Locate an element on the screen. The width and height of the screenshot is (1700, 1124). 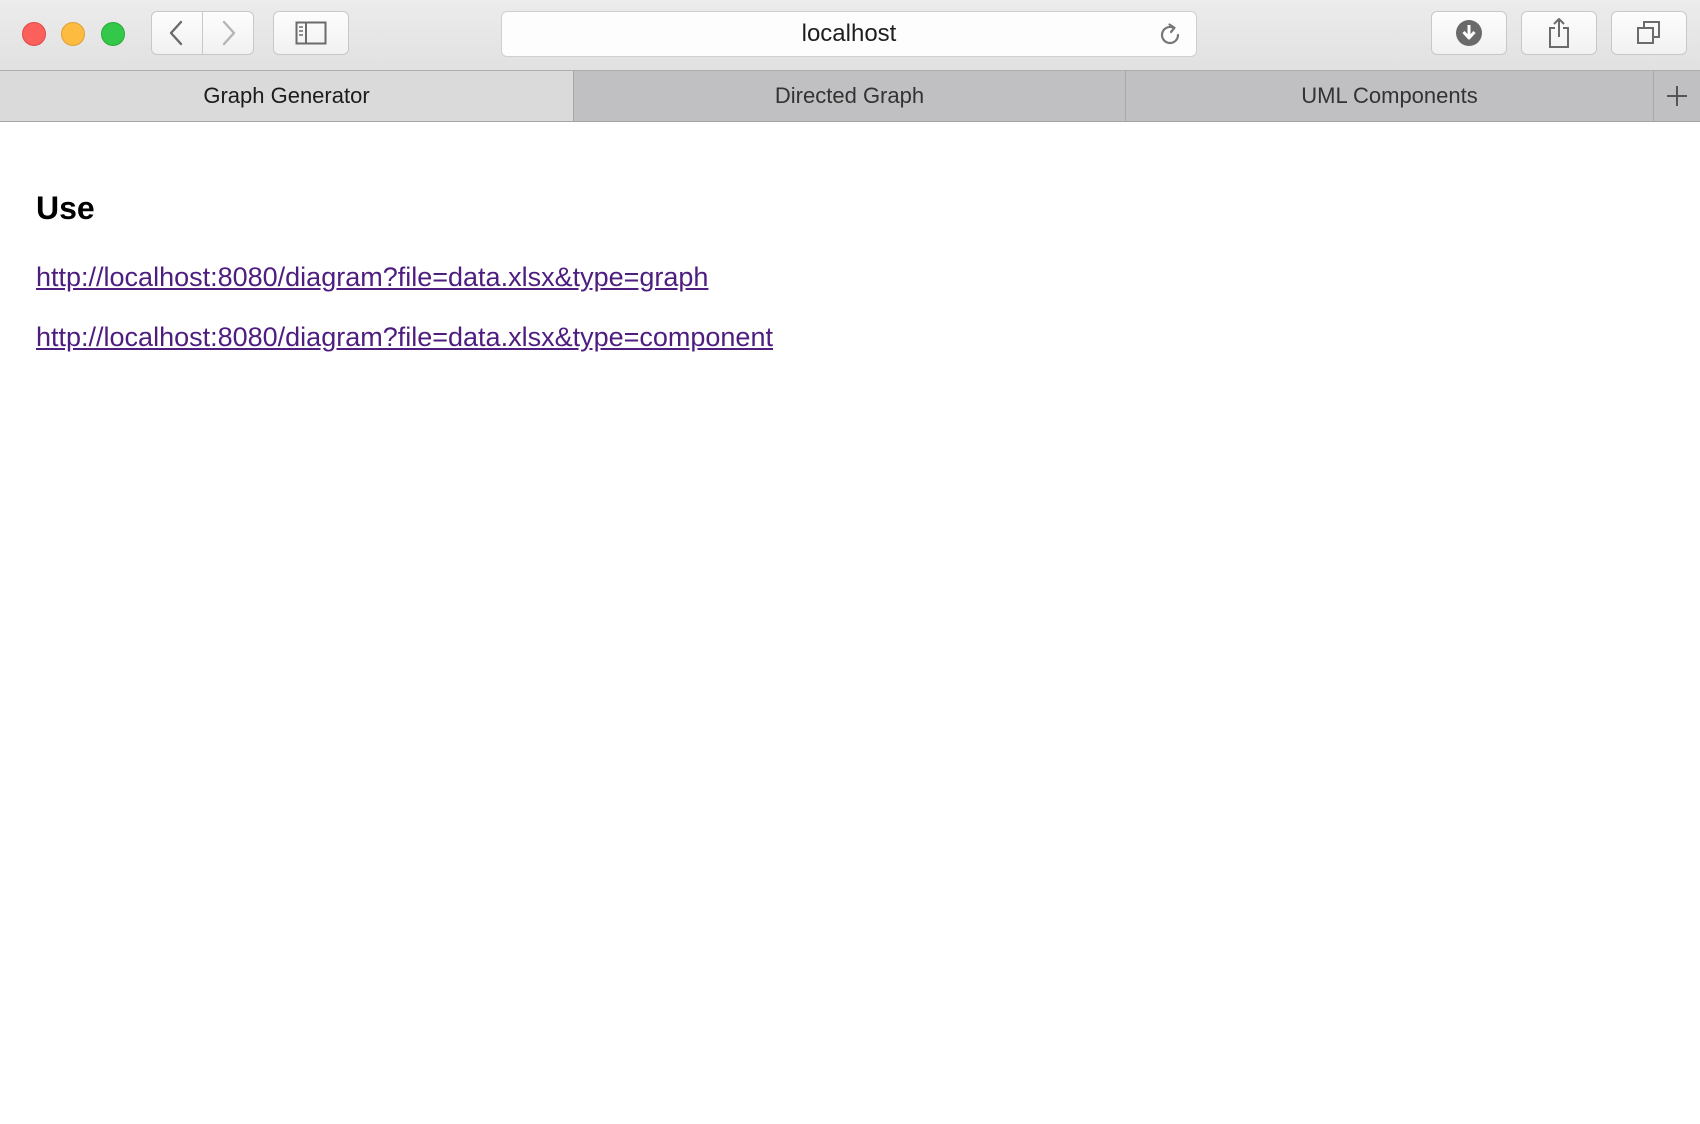
chevron-left-icon is located at coordinates (176, 33).